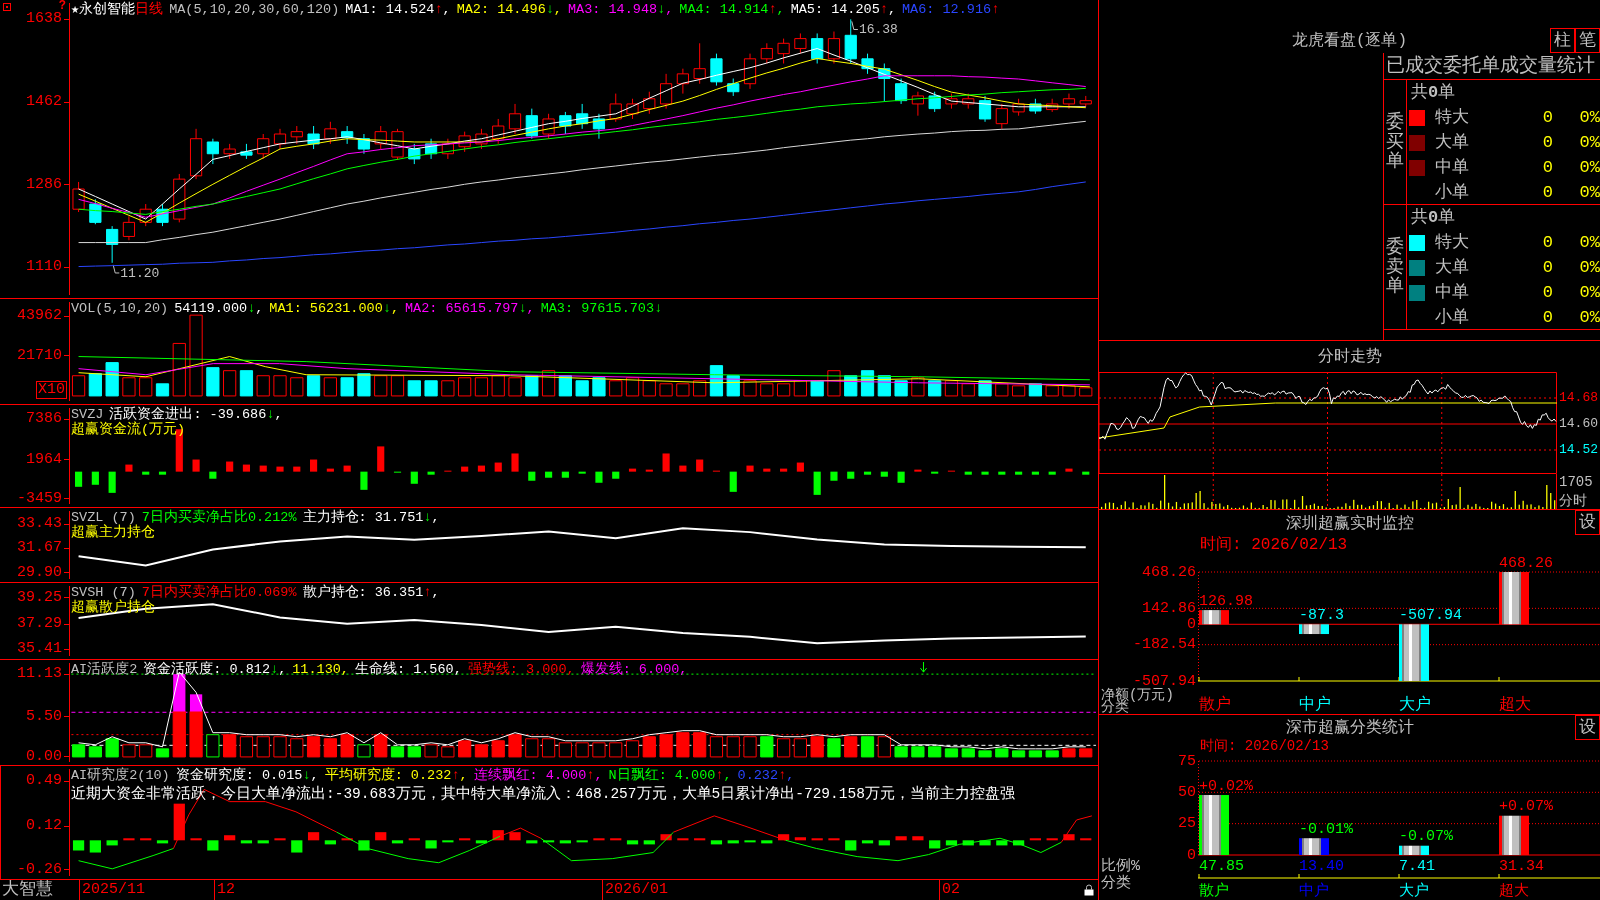 The height and width of the screenshot is (900, 1600). What do you see at coordinates (219, 592) in the screenshot?
I see `indicator-value: 7日内买卖净占比0.069%` at bounding box center [219, 592].